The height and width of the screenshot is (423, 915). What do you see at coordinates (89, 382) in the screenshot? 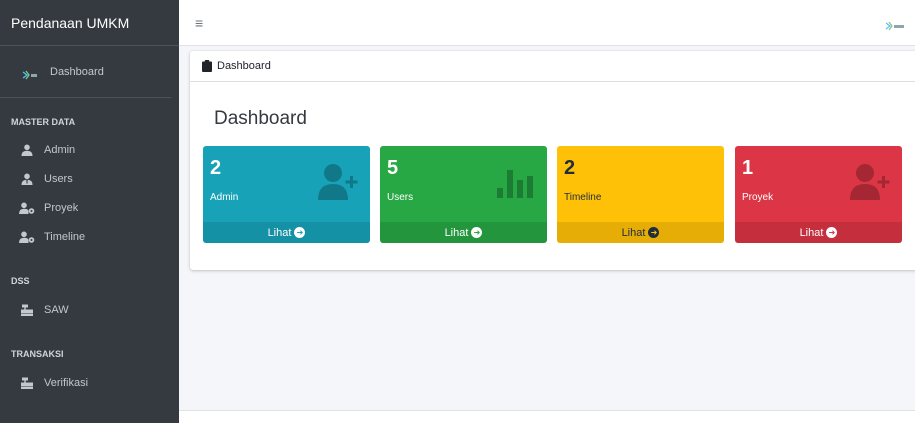
I see `sidebar-item-verifikasi: Verifikasi` at bounding box center [89, 382].